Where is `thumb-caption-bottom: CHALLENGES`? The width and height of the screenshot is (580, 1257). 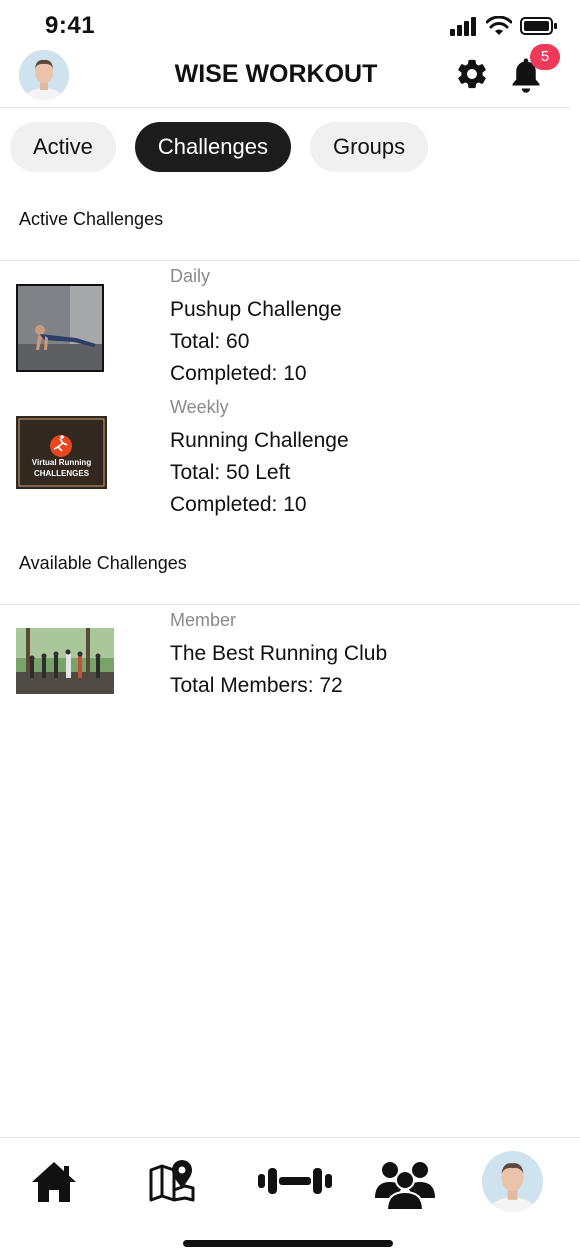 thumb-caption-bottom: CHALLENGES is located at coordinates (61, 473).